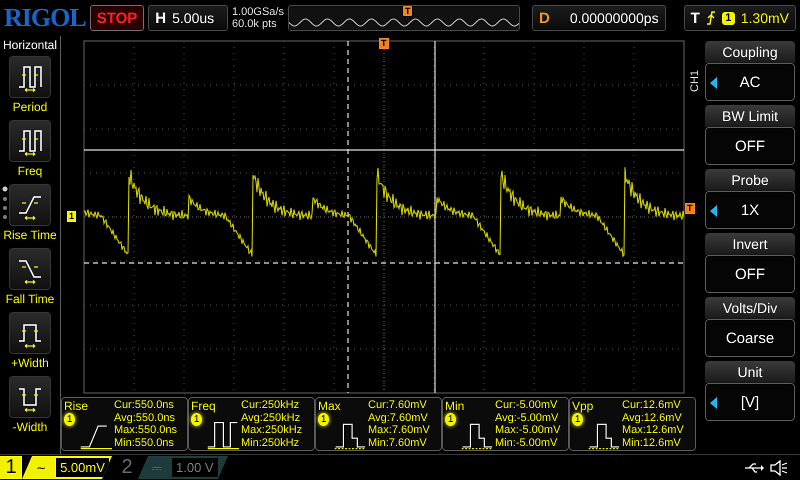  I want to click on timebase-value: 5.00us, so click(193, 18).